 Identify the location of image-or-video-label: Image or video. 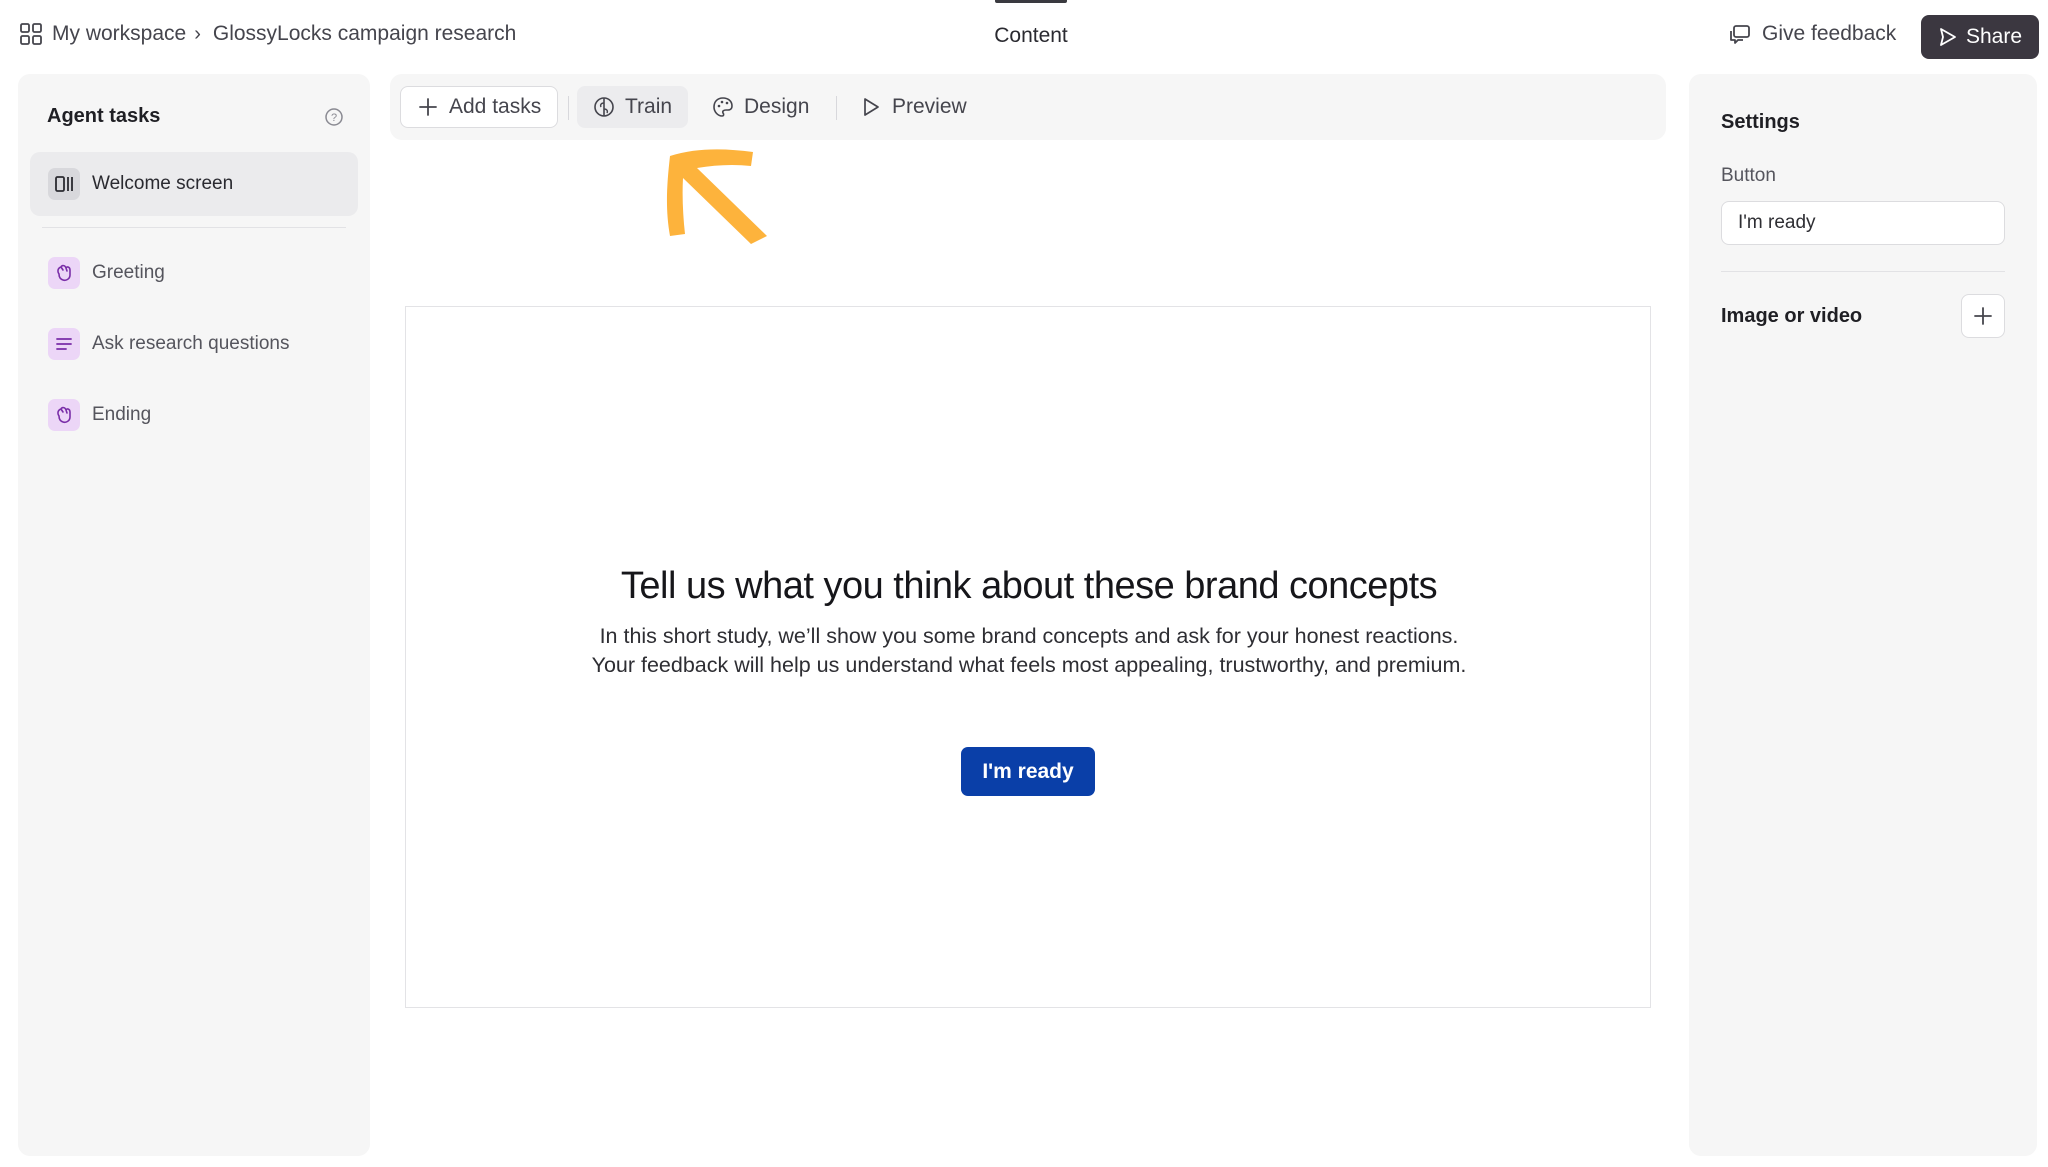
(1792, 316).